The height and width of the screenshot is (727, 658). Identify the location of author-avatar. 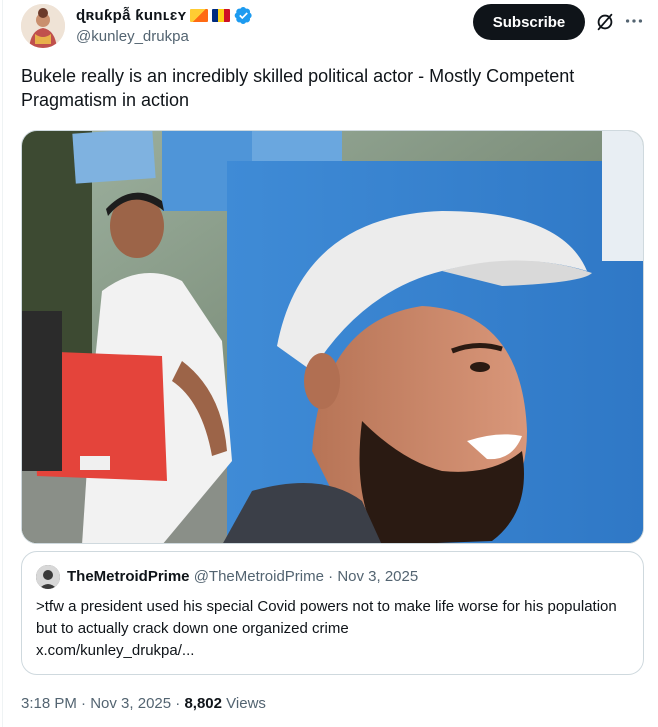
(43, 26).